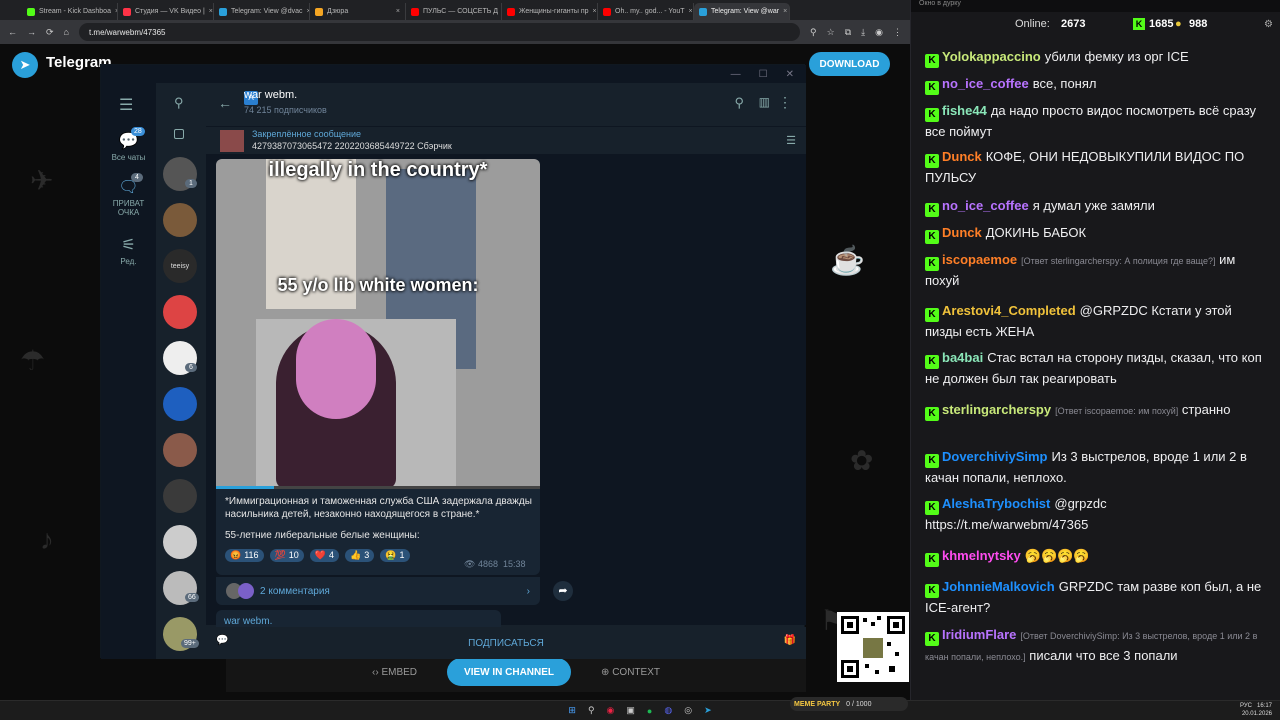  What do you see at coordinates (962, 357) in the screenshot?
I see `chat-username: ba4bai` at bounding box center [962, 357].